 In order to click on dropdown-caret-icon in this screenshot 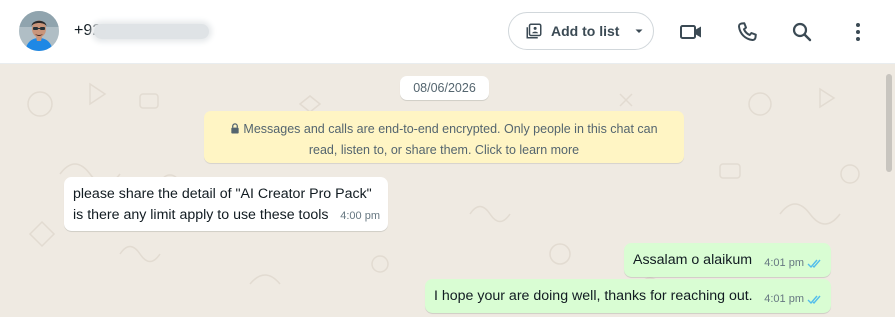, I will do `click(639, 31)`.